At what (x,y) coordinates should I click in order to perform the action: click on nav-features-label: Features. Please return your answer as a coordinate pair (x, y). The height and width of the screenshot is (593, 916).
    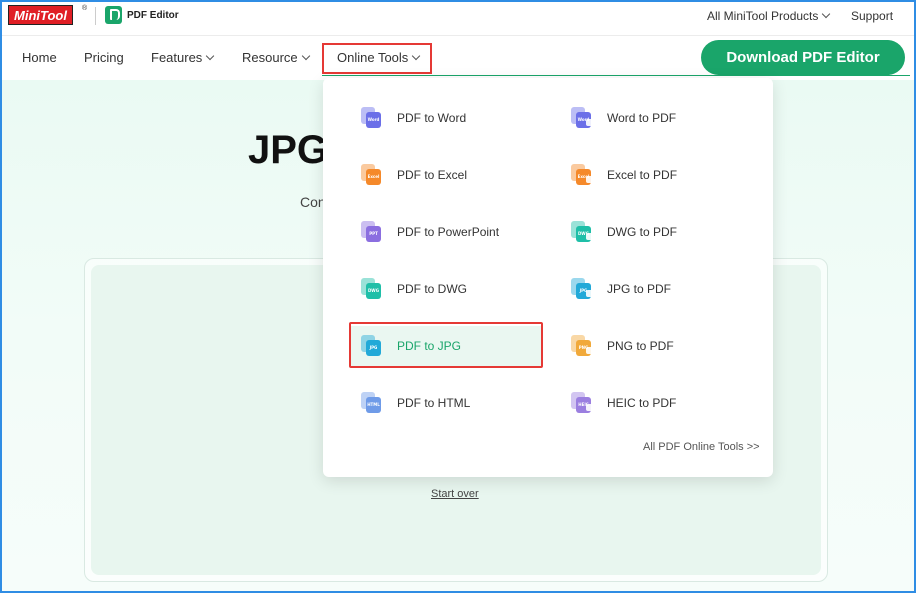
    Looking at the image, I should click on (177, 57).